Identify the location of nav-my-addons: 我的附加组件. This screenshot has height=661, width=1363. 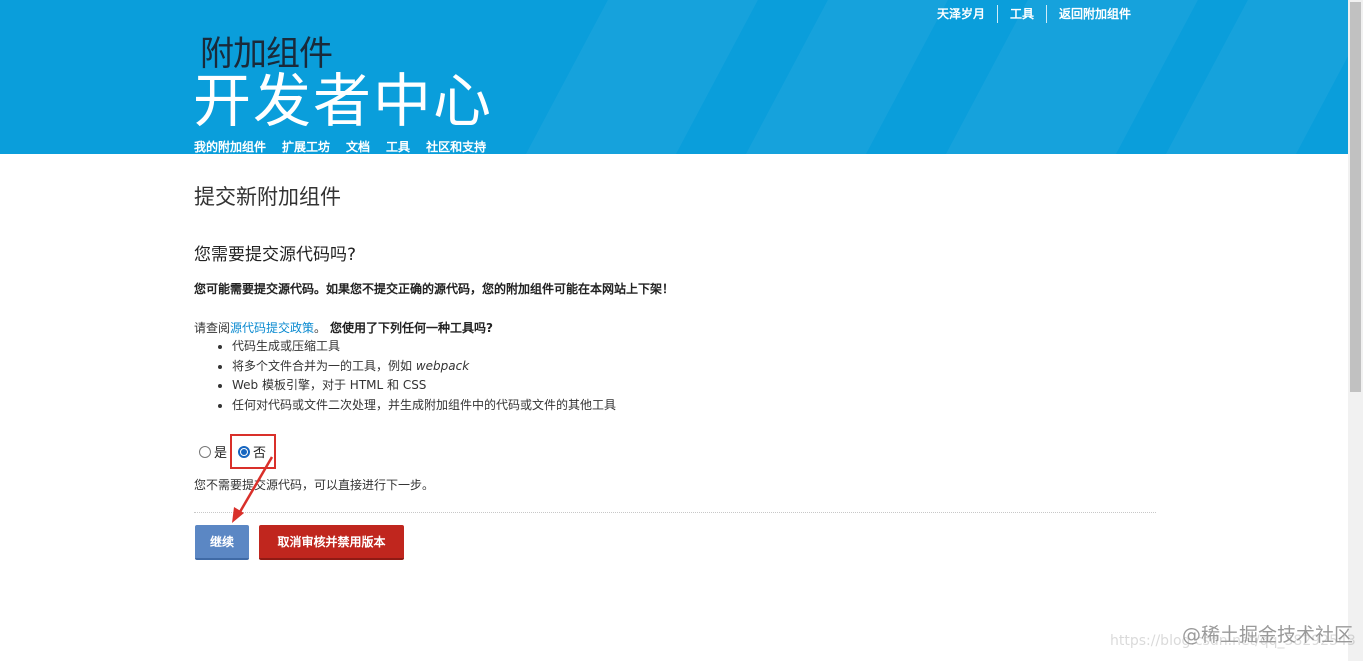
(230, 146).